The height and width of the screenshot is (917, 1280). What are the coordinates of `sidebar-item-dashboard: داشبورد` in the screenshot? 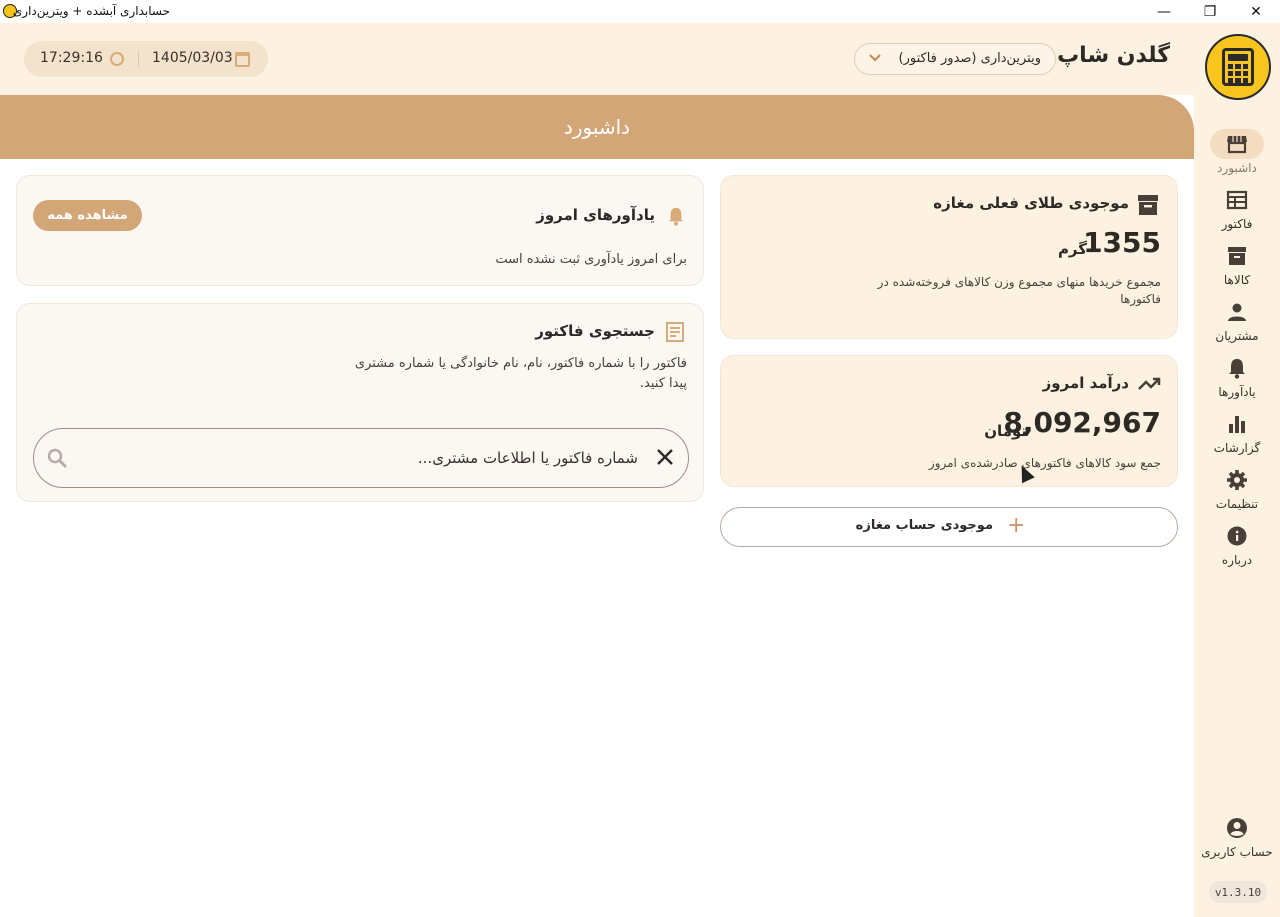 It's located at (1237, 157).